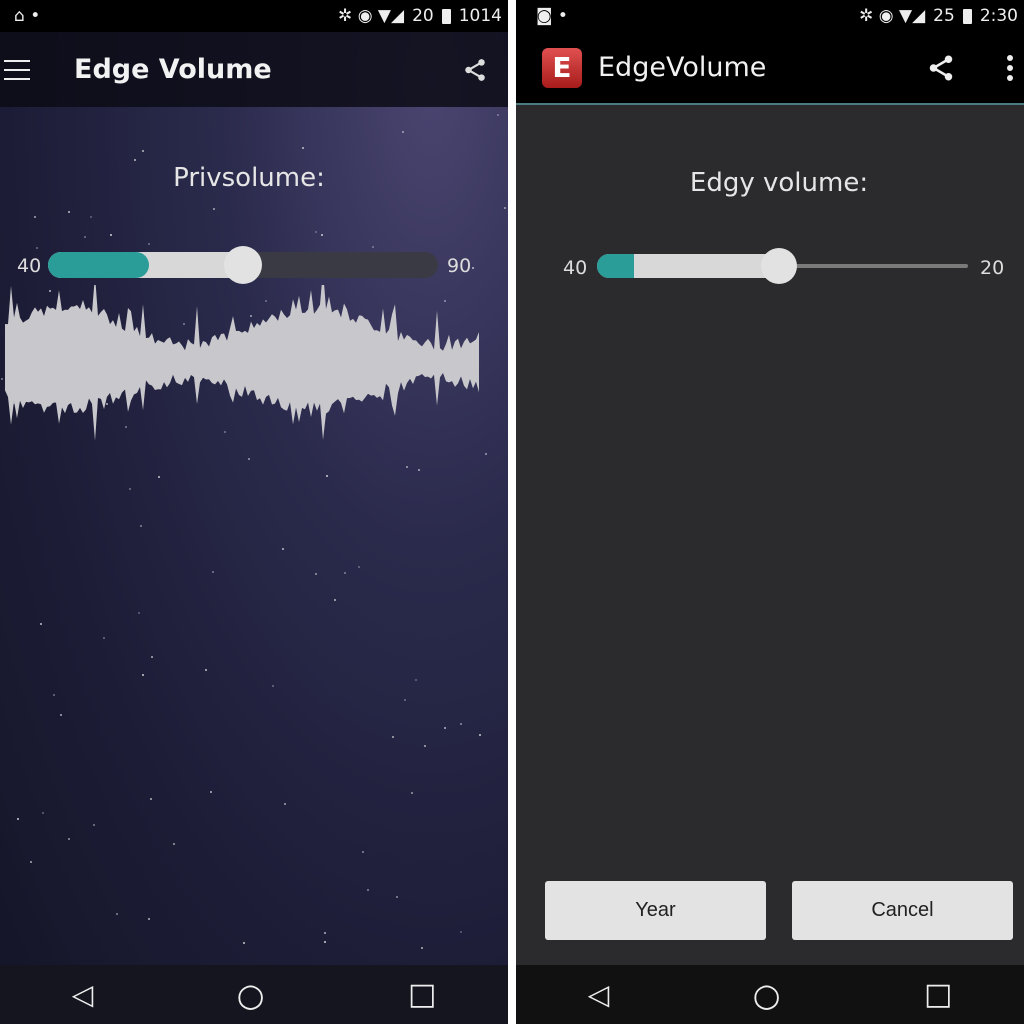 The height and width of the screenshot is (1024, 1024). What do you see at coordinates (770, 68) in the screenshot?
I see `app-bar: E EdgeVolume` at bounding box center [770, 68].